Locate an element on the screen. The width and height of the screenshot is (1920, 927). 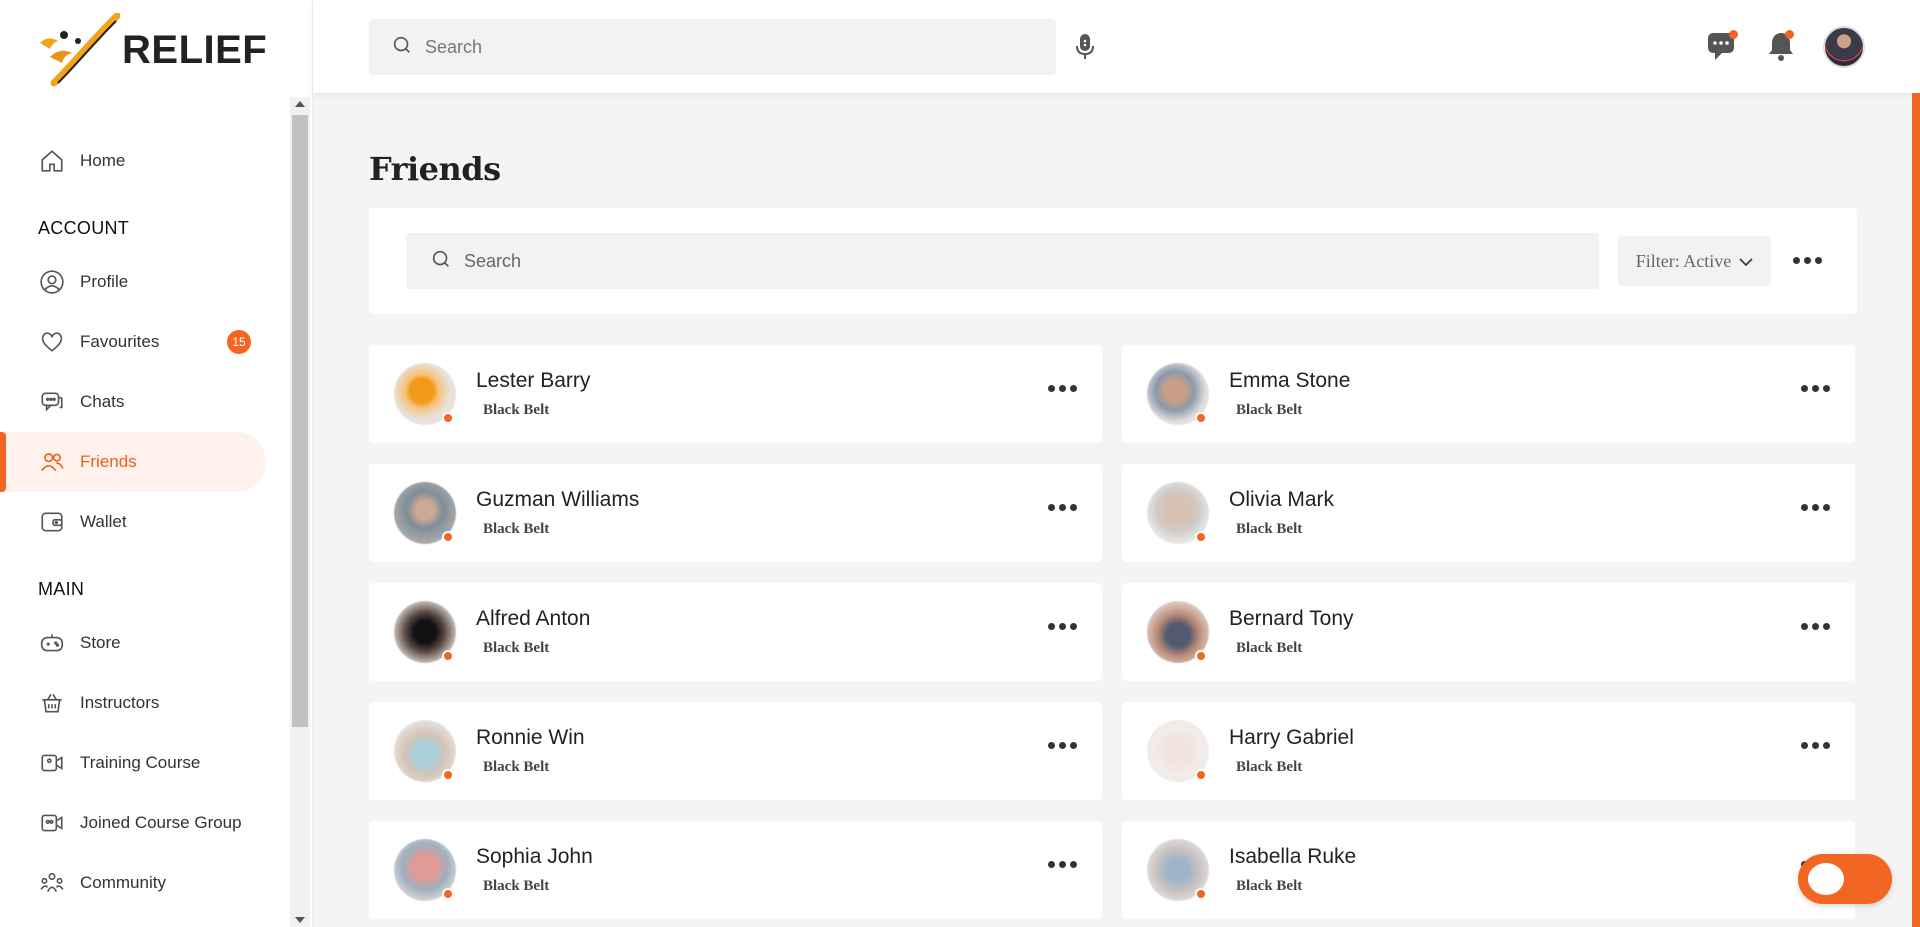
bell-notification-dot is located at coordinates (1789, 34).